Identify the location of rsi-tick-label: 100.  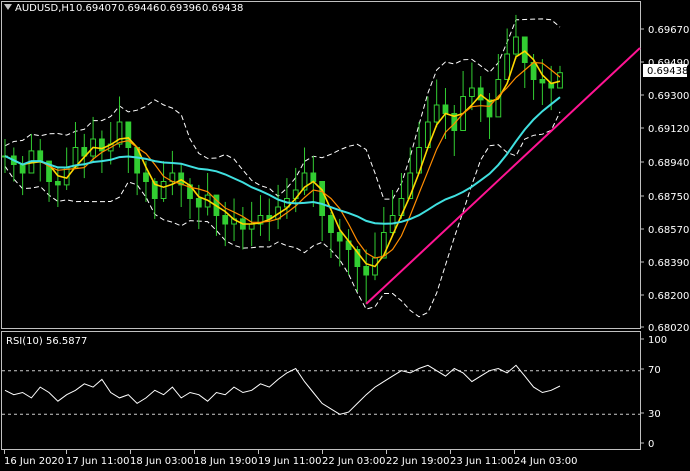
(657, 340).